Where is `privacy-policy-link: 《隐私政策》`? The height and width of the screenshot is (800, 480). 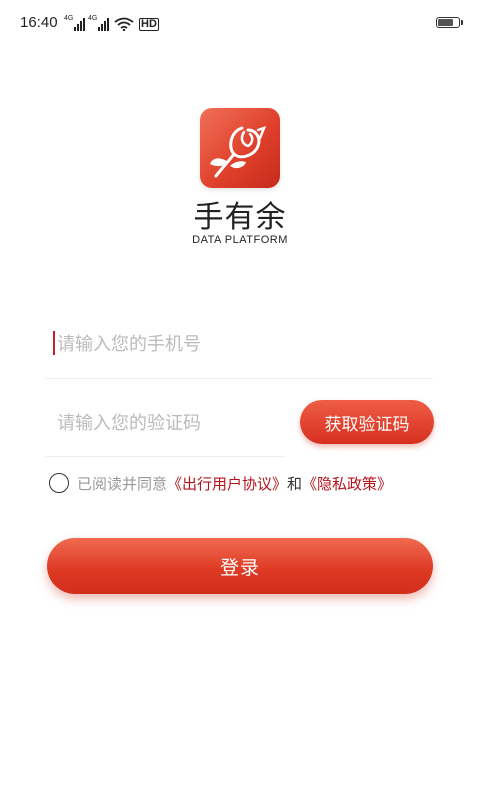 privacy-policy-link: 《隐私政策》 is located at coordinates (347, 483).